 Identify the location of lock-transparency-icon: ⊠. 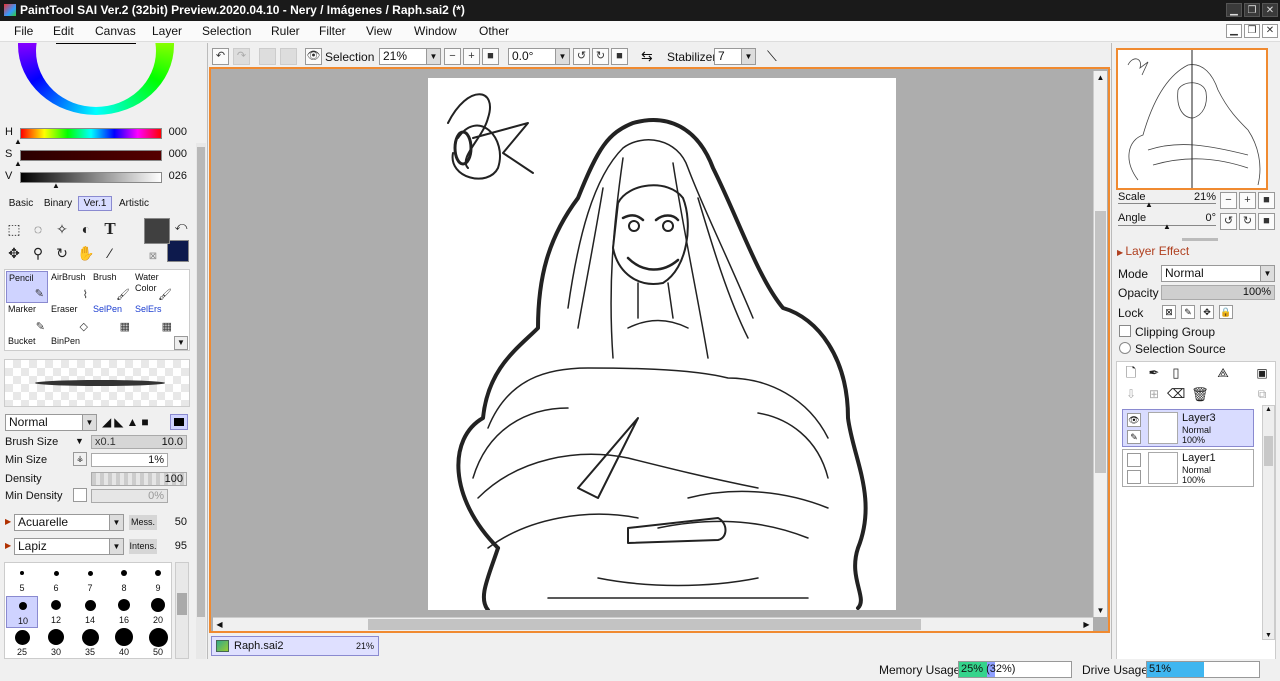
(1169, 312).